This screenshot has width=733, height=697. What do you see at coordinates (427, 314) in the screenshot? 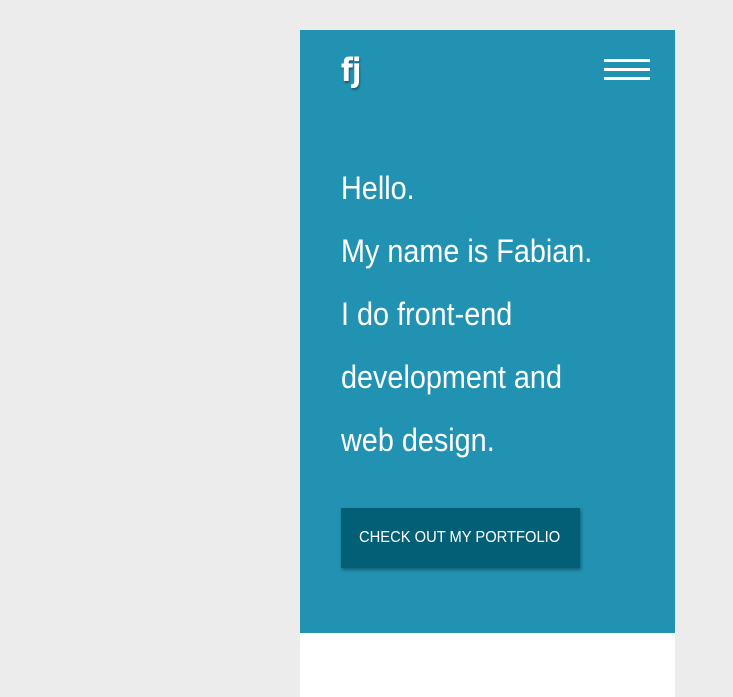
I see `hero-line-role-1: I do front-end` at bounding box center [427, 314].